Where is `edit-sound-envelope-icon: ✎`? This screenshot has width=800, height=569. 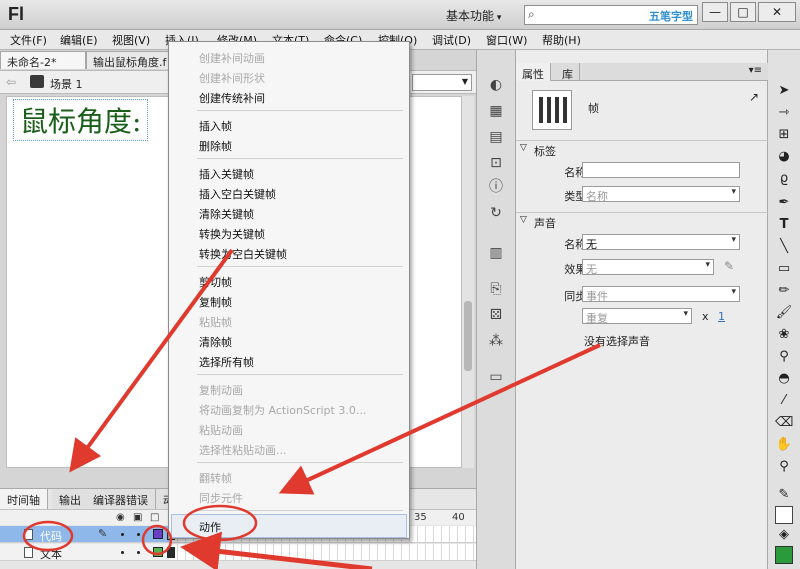 edit-sound-envelope-icon: ✎ is located at coordinates (729, 266).